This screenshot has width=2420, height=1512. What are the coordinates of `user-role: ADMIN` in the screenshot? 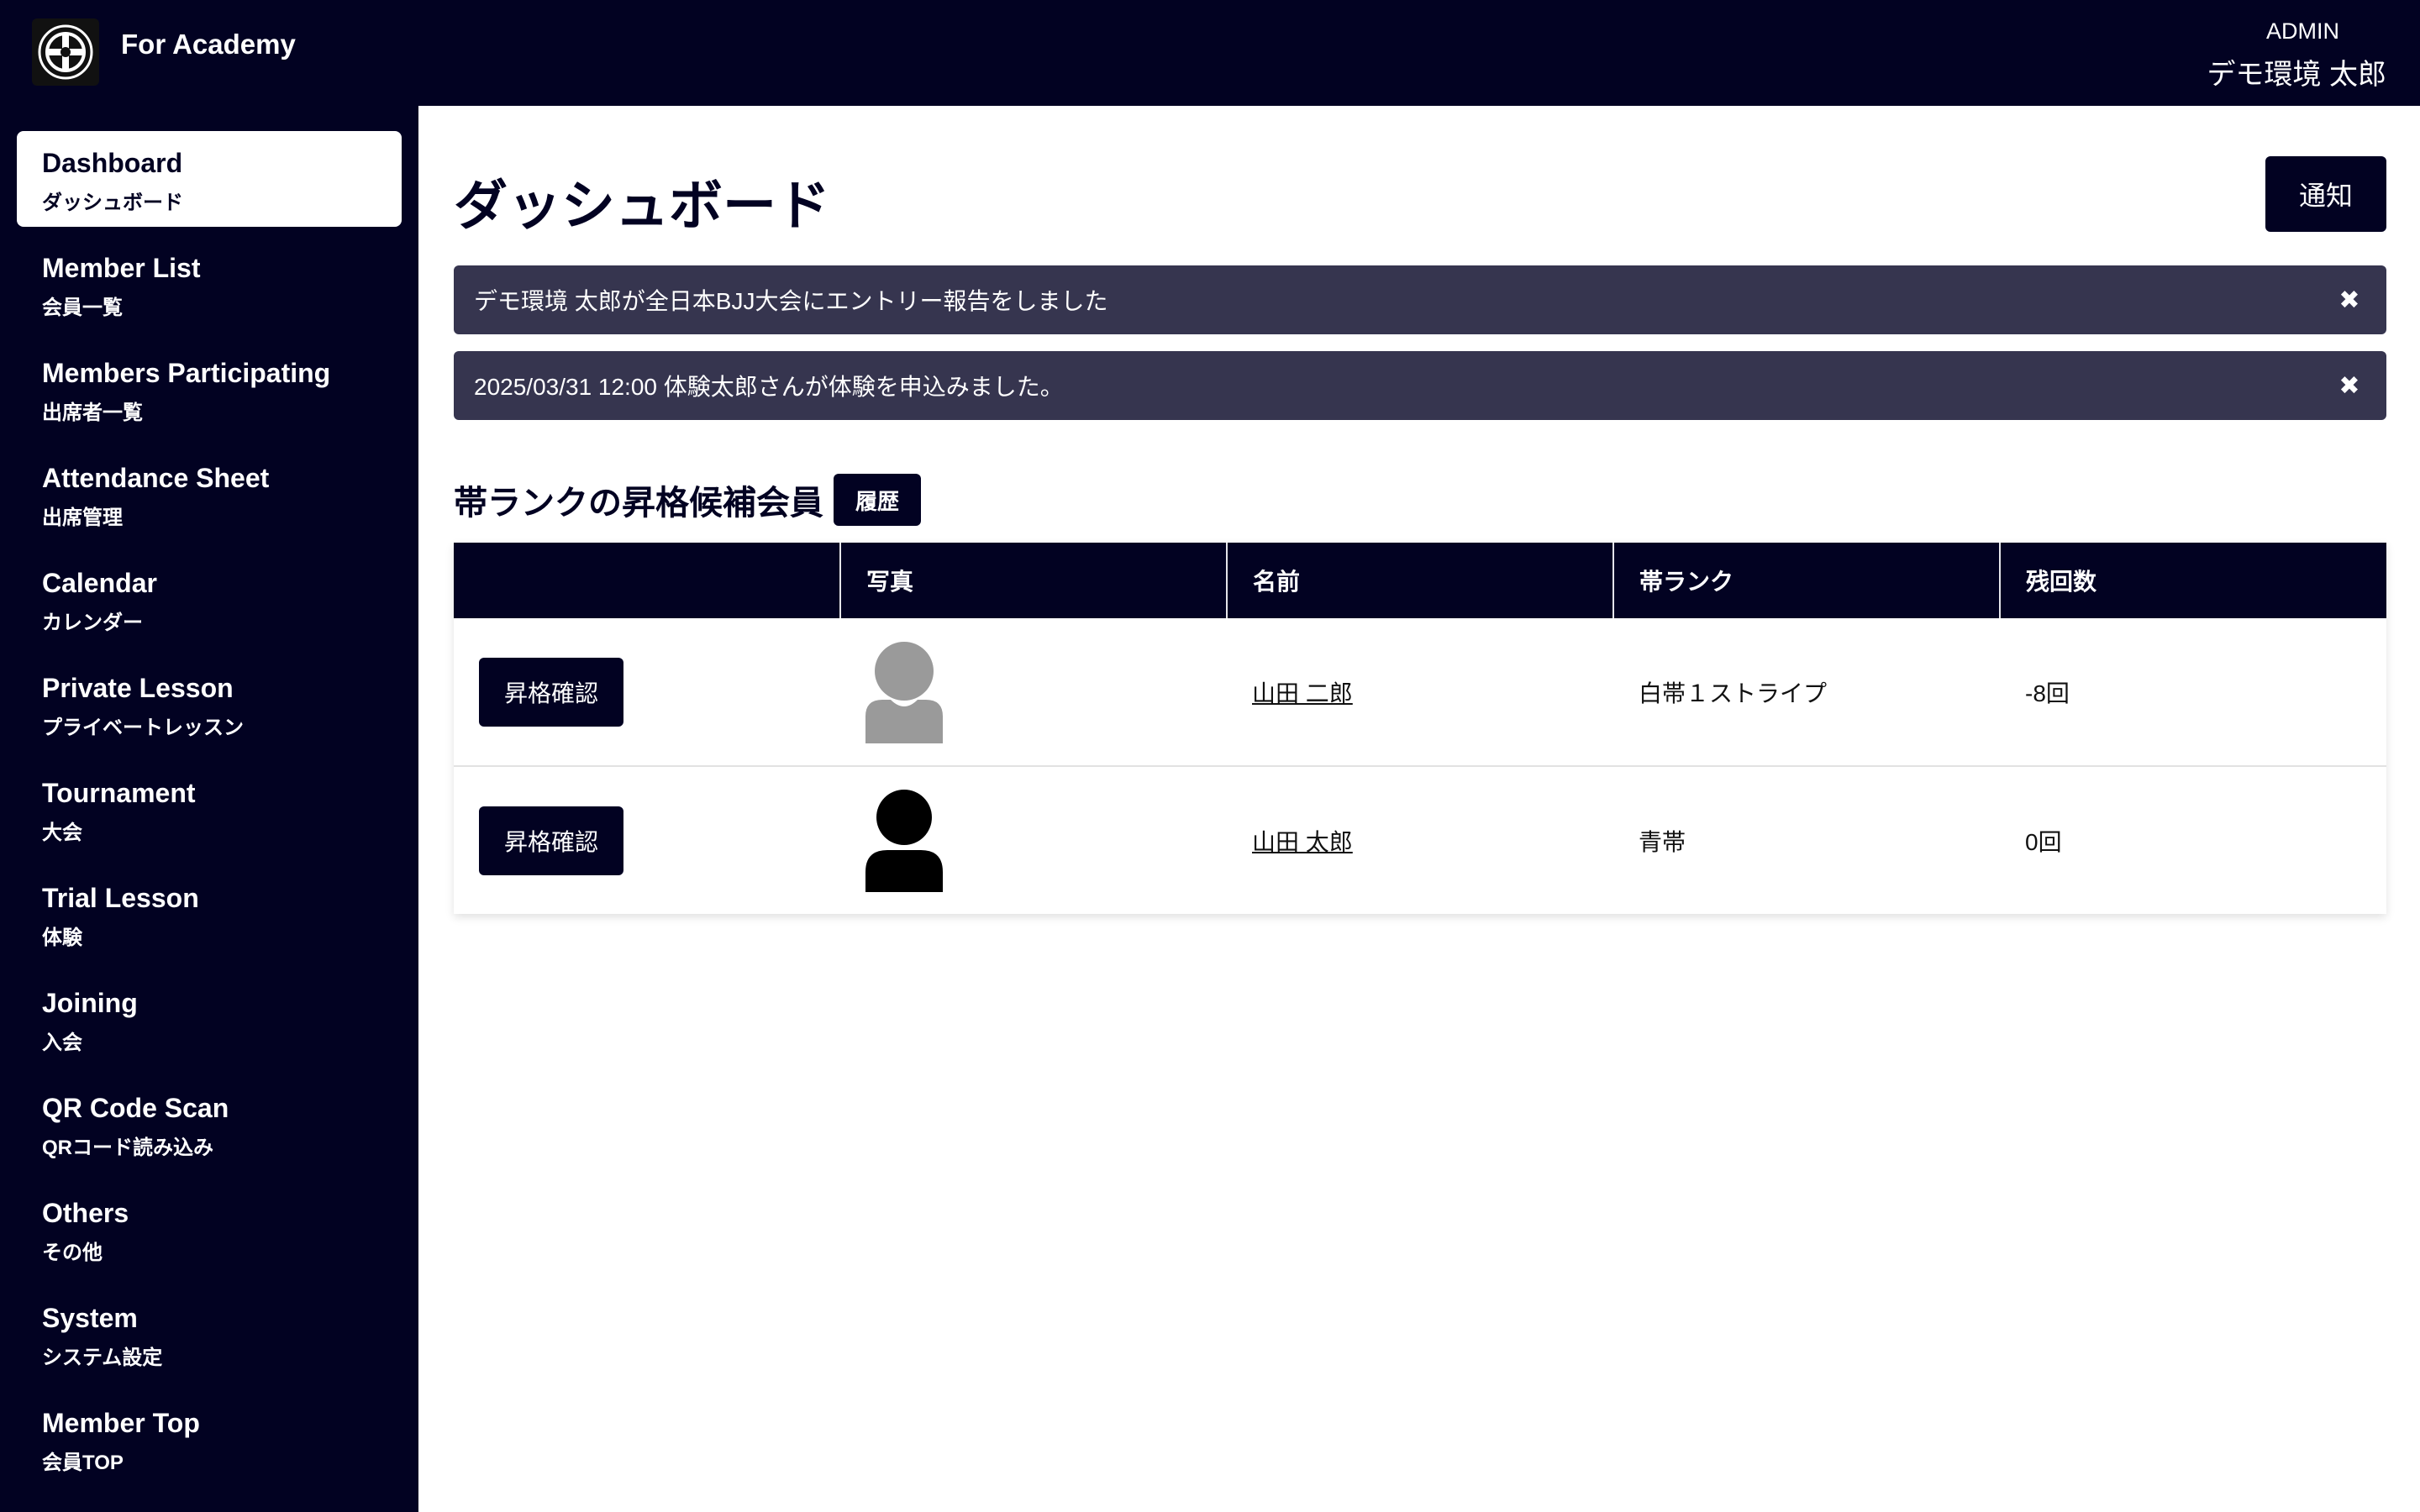 It's located at (2302, 31).